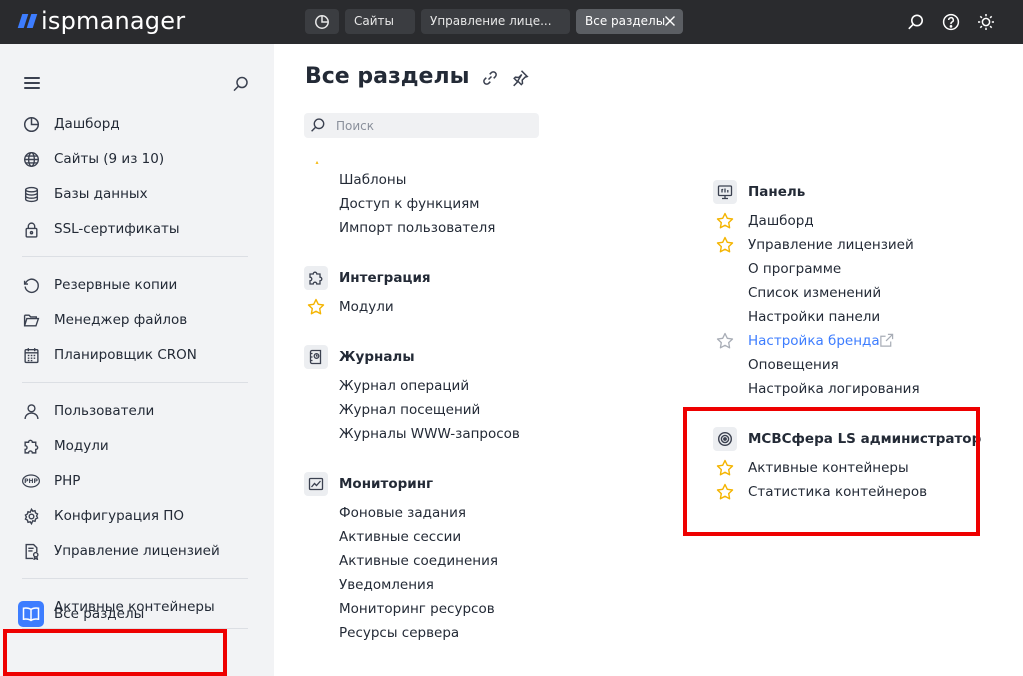 This screenshot has width=1023, height=676. I want to click on book-icon, so click(31, 614).